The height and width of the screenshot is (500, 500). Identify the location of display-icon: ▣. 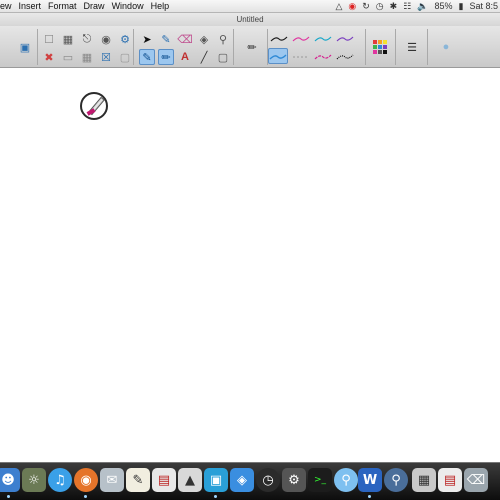
(25, 47).